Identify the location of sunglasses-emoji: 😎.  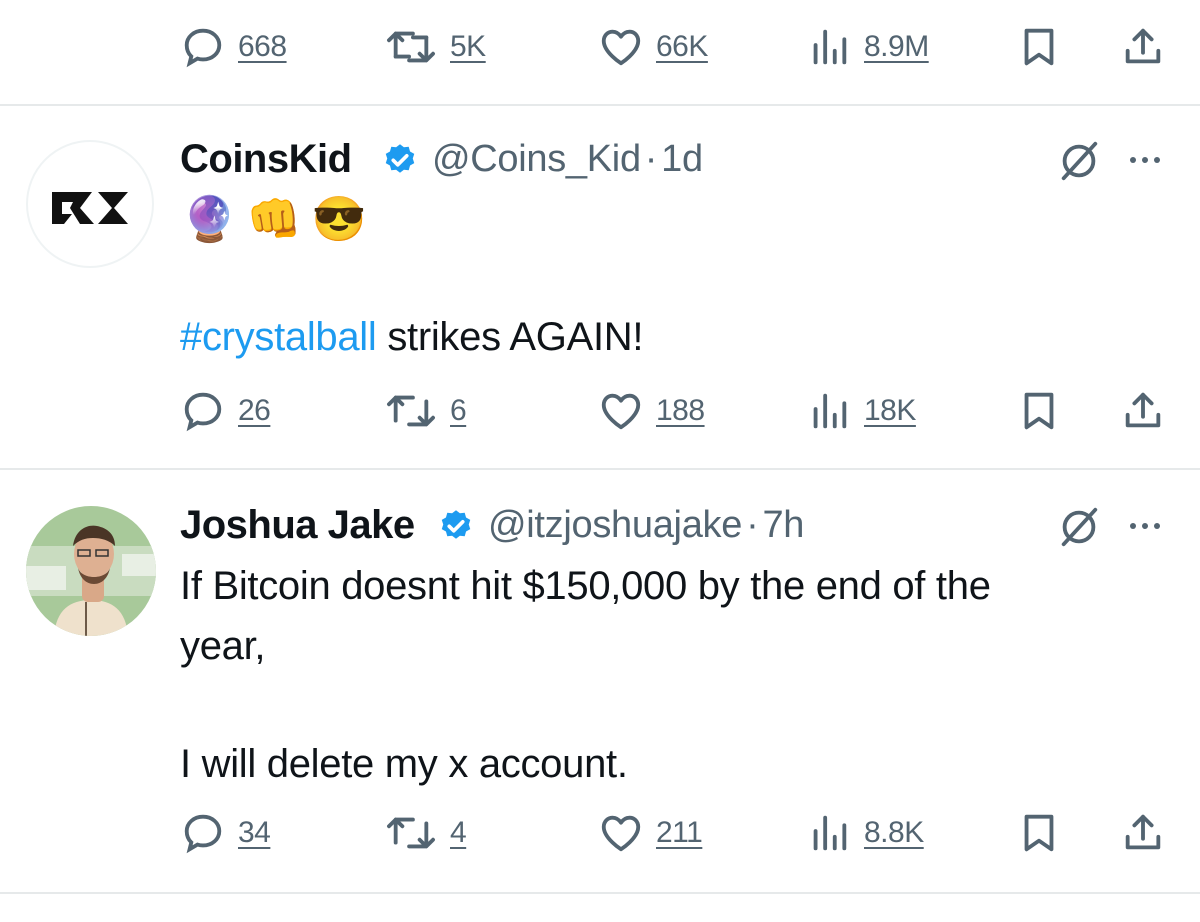
(339, 219).